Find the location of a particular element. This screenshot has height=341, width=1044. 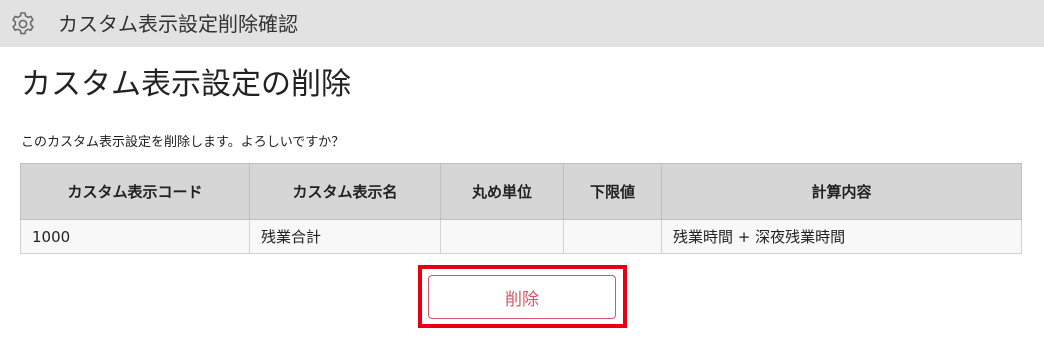

cell-code: 1000 is located at coordinates (135, 236).